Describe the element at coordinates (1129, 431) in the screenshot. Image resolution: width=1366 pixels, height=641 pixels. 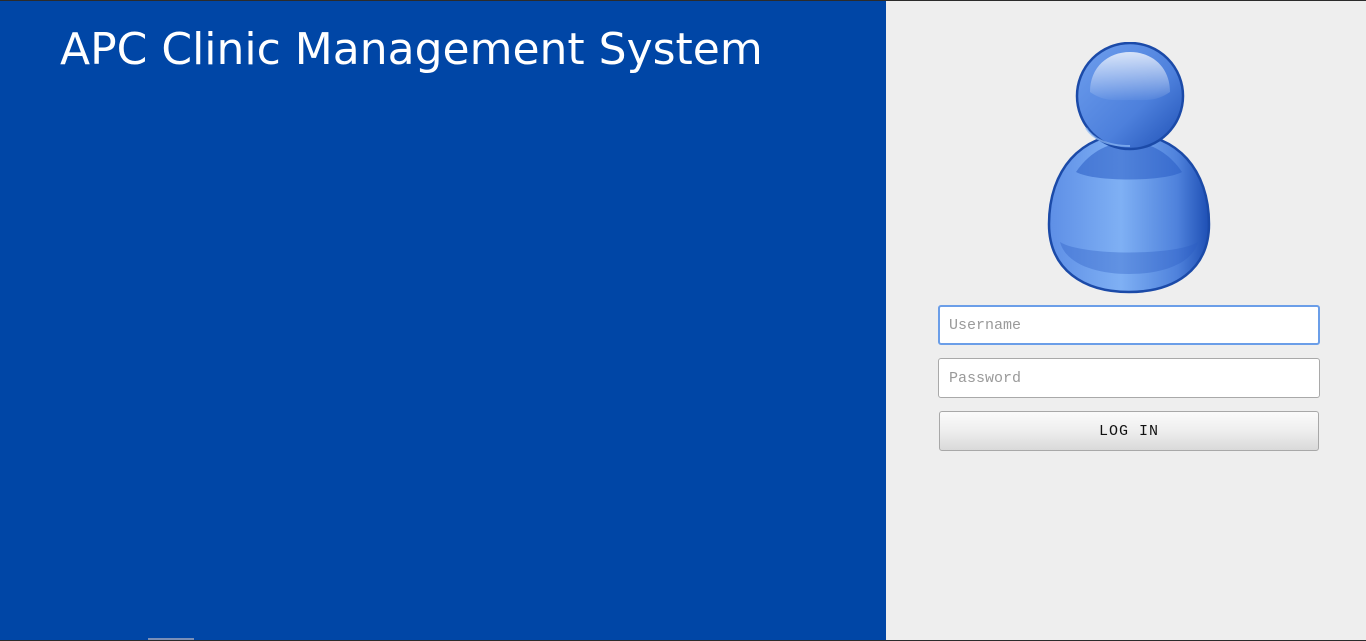
I see `login-button: LOG IN` at that location.